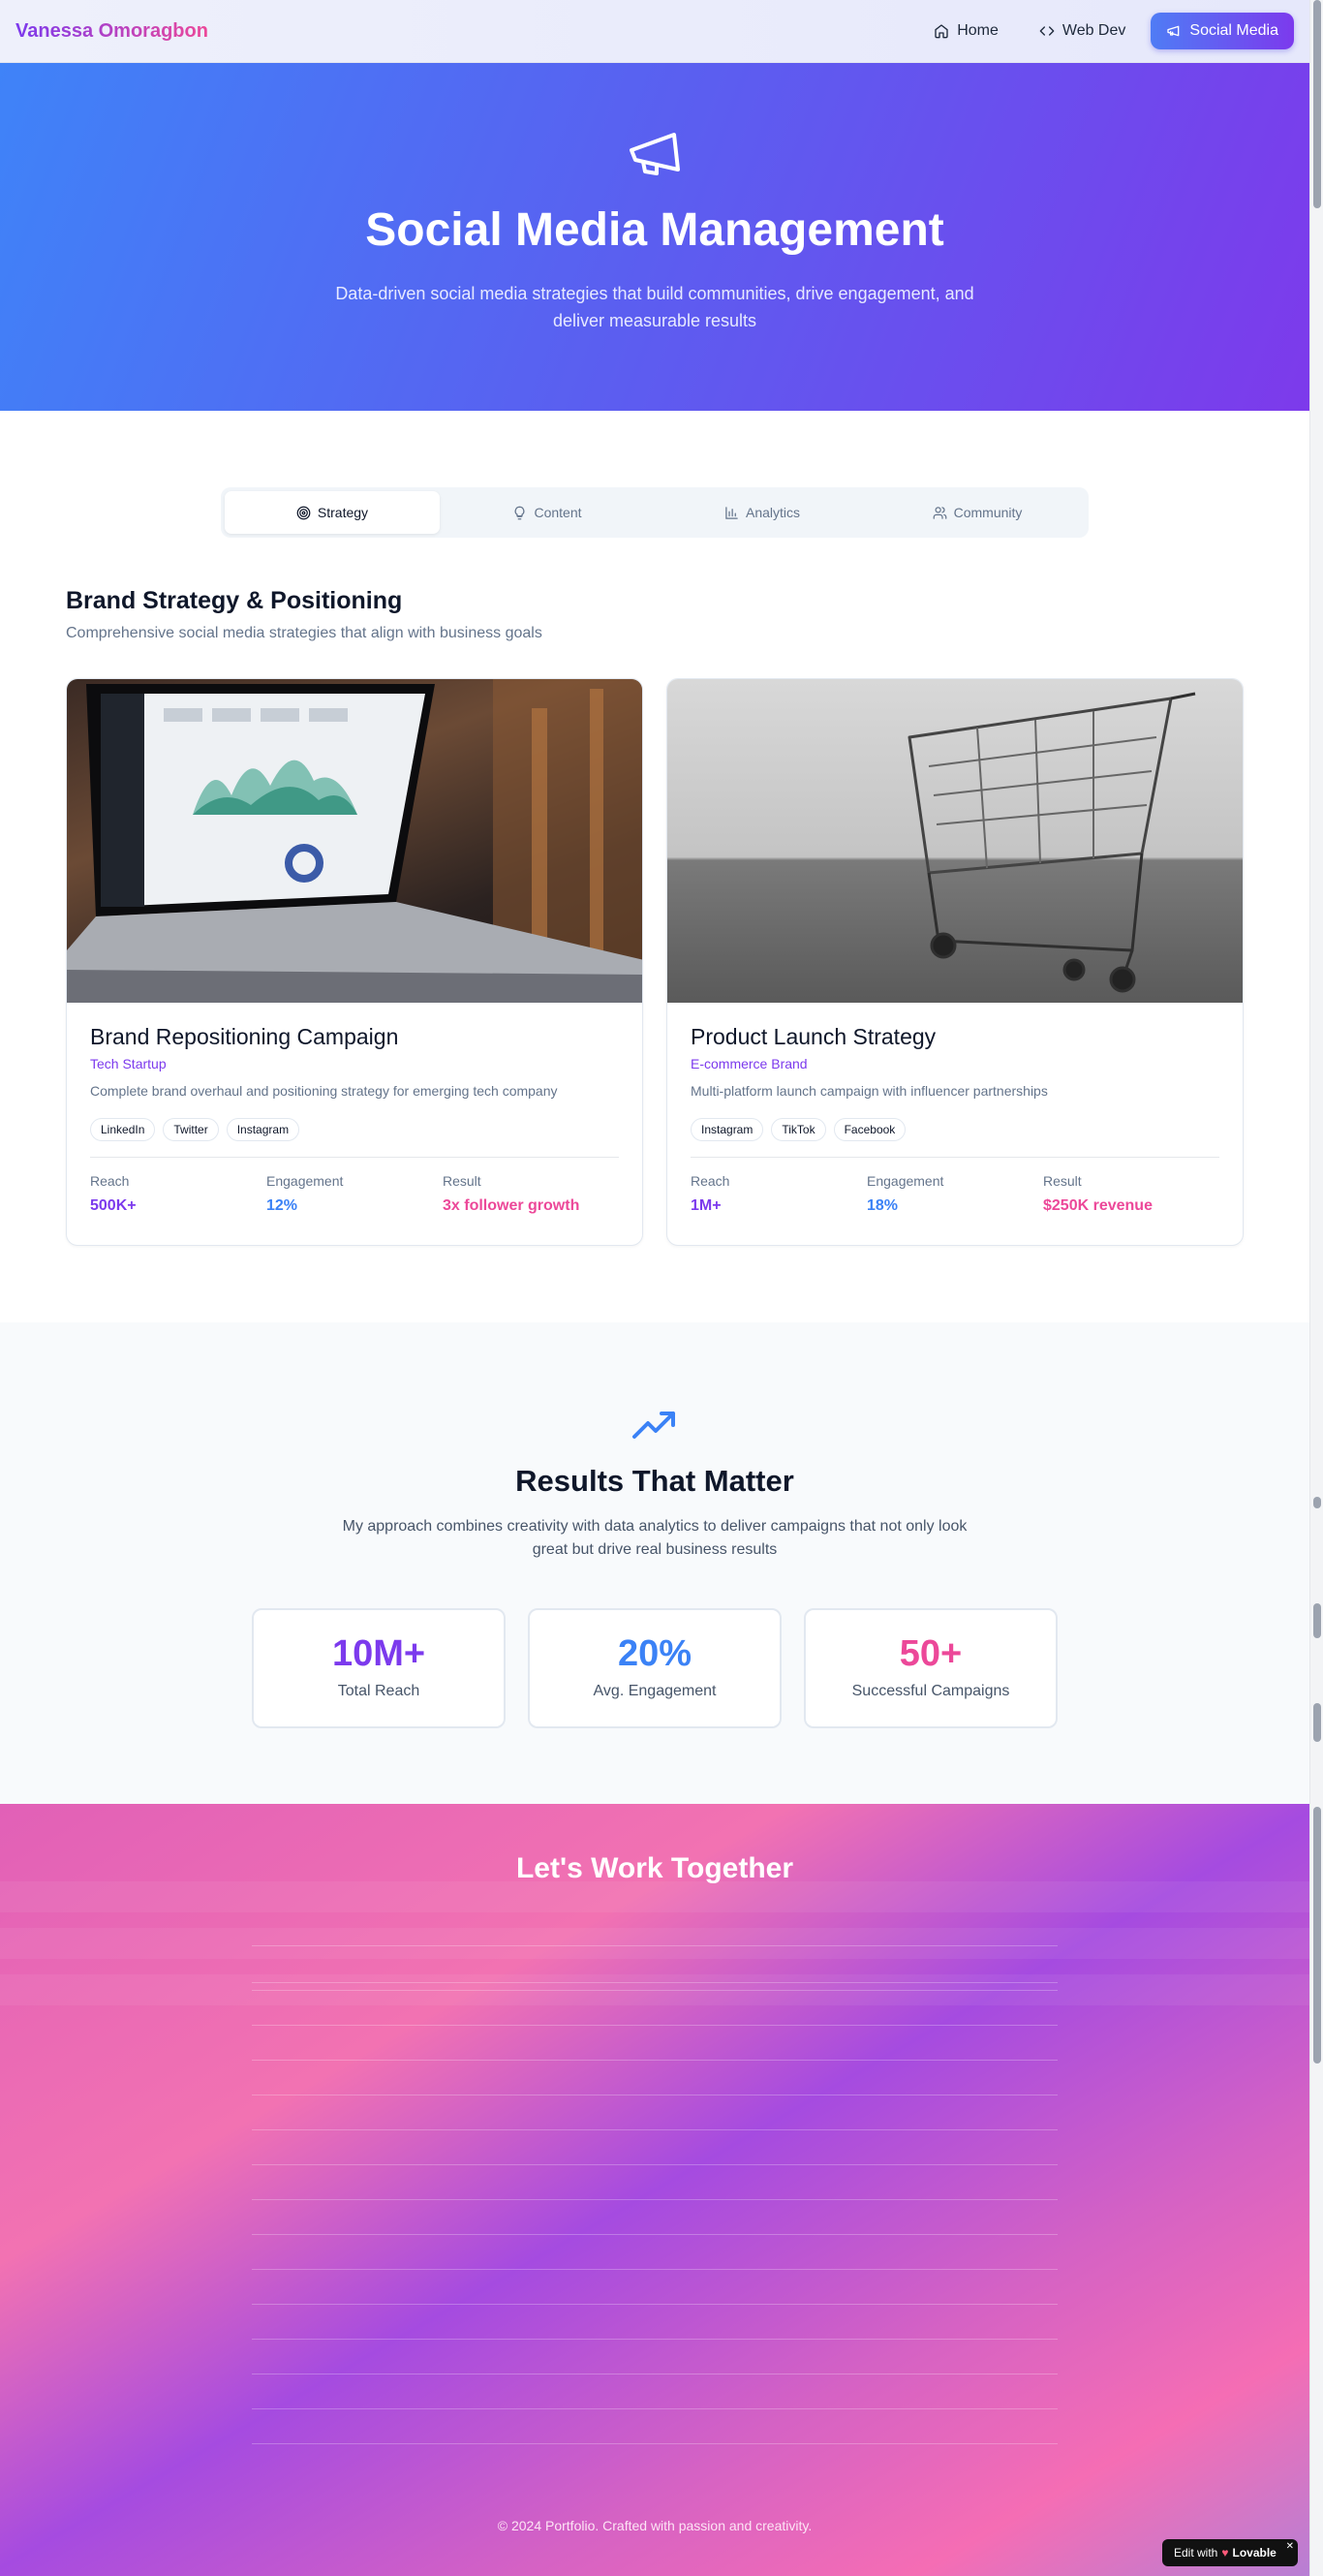 This screenshot has width=1323, height=2576. I want to click on platform-chip: Facebook, so click(870, 1129).